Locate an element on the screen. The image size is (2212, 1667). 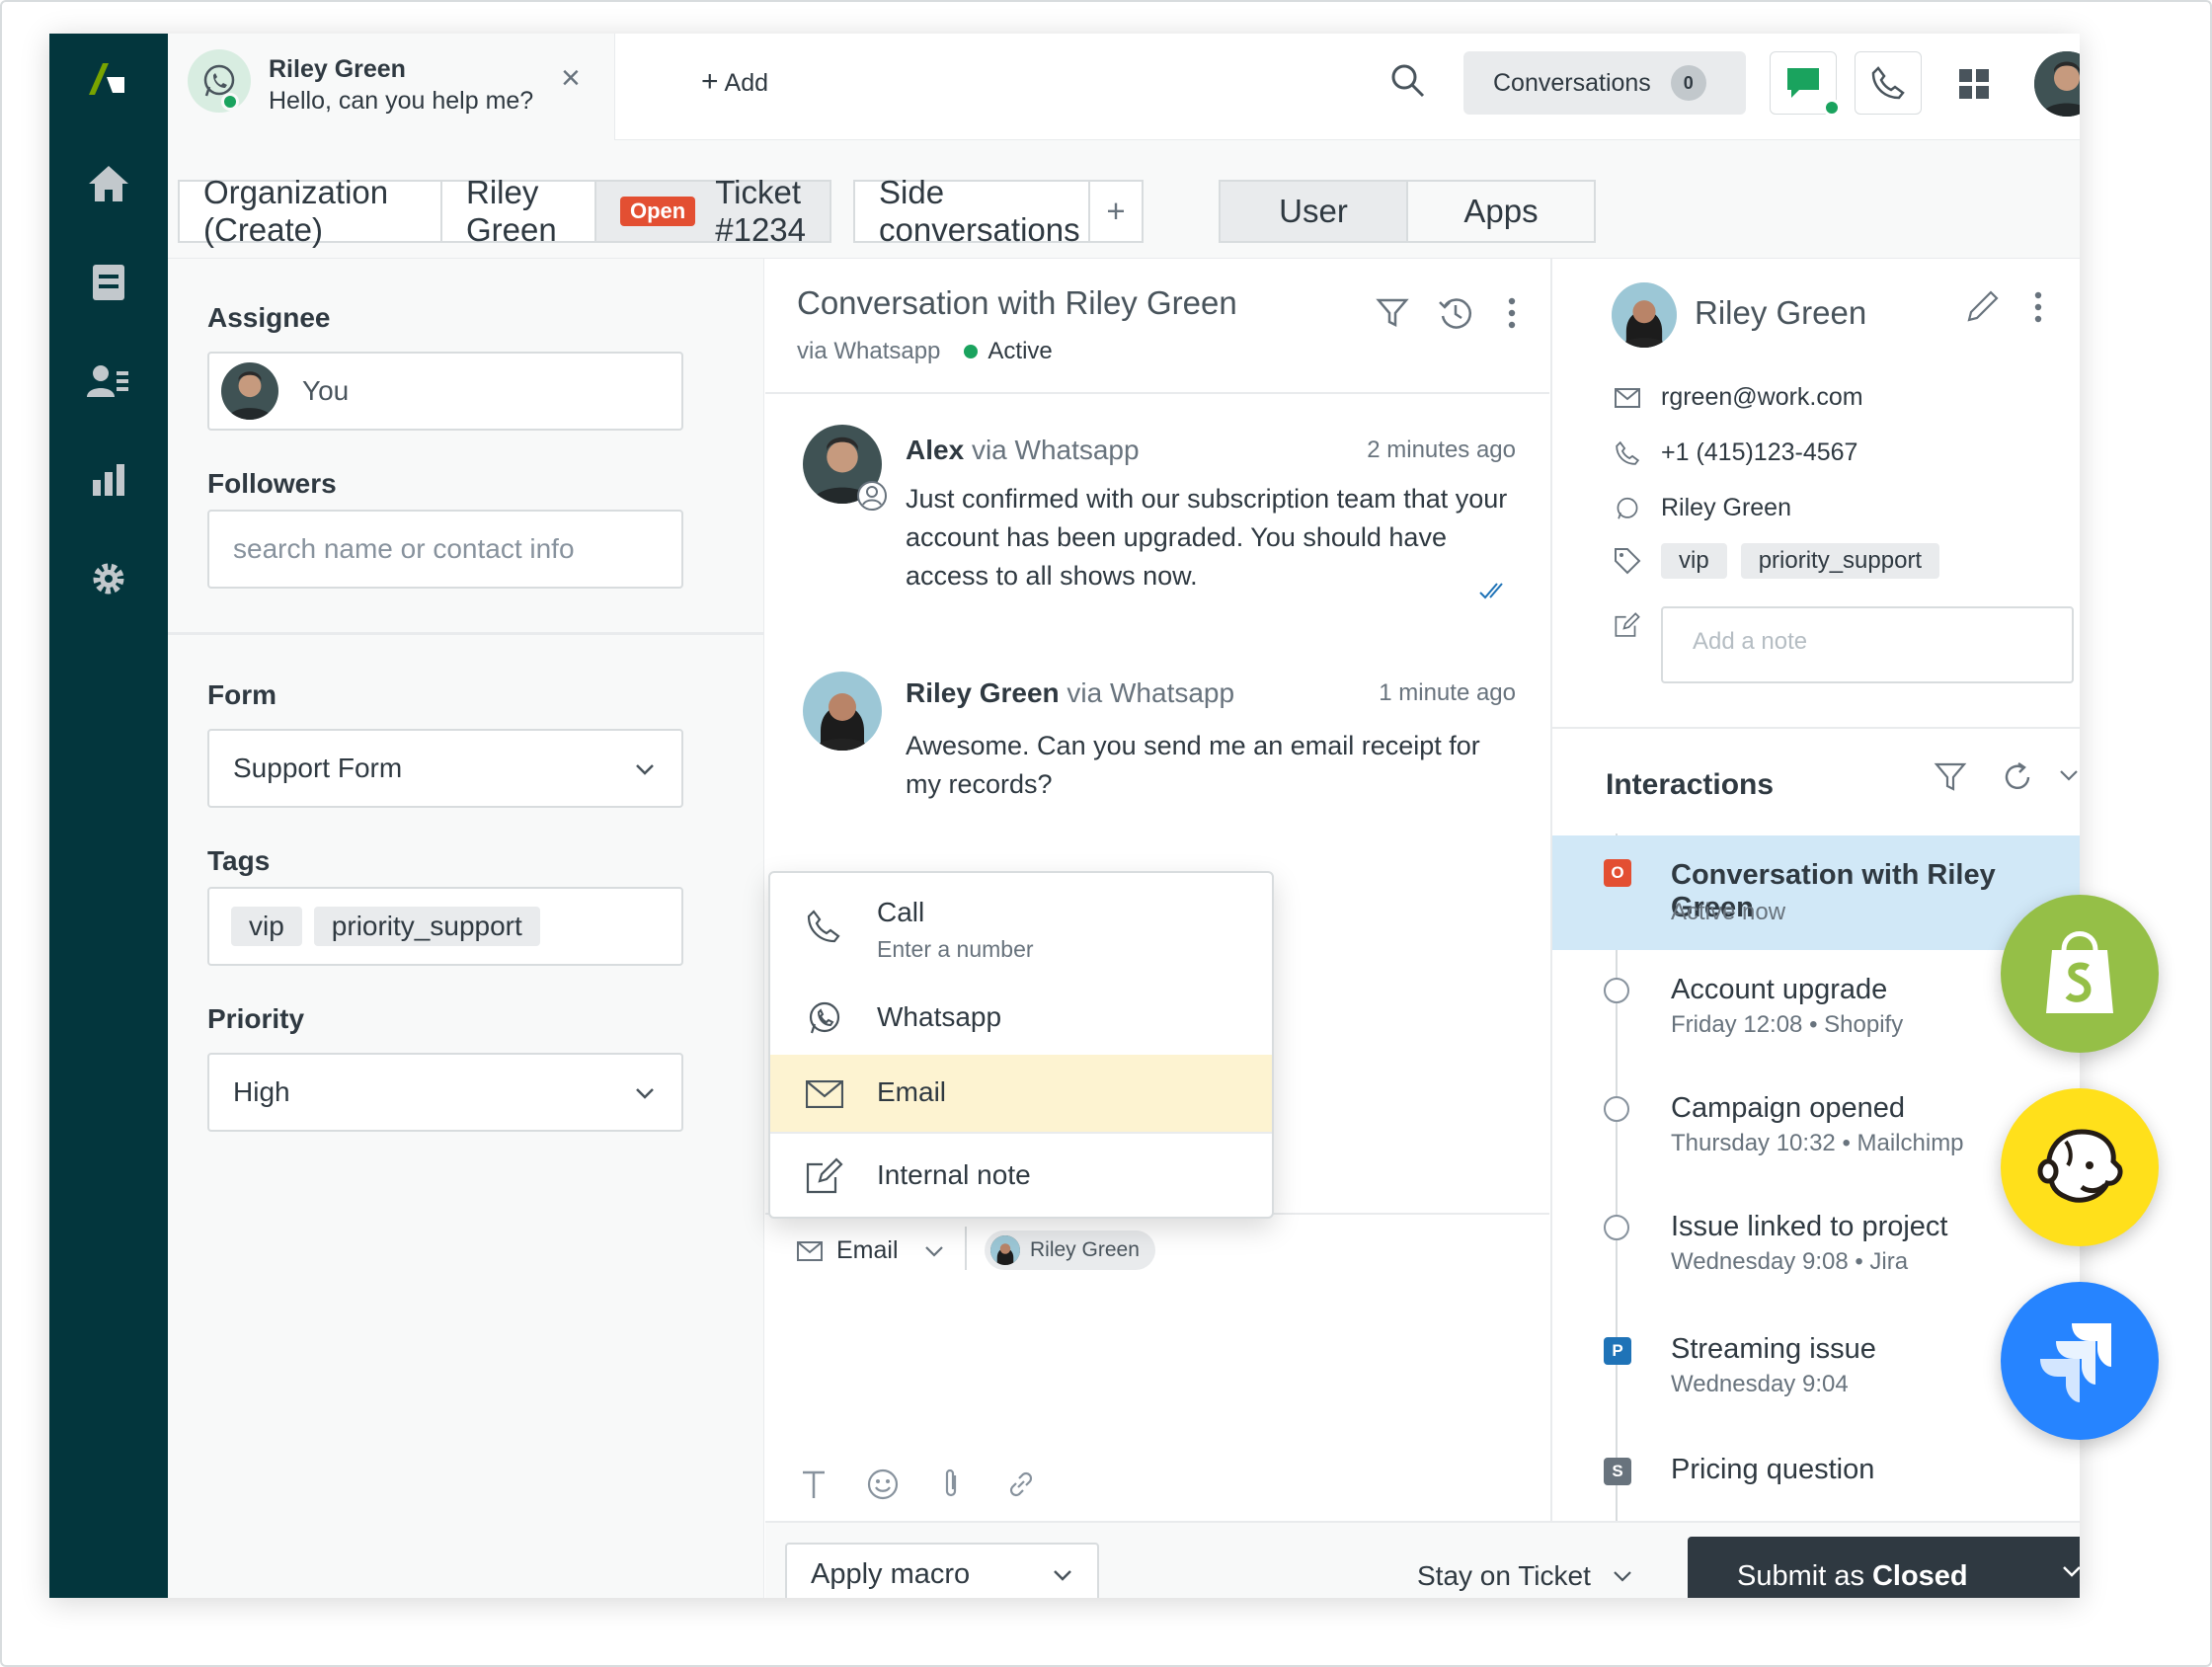
followers-placeholder: search name or contact info is located at coordinates (404, 549).